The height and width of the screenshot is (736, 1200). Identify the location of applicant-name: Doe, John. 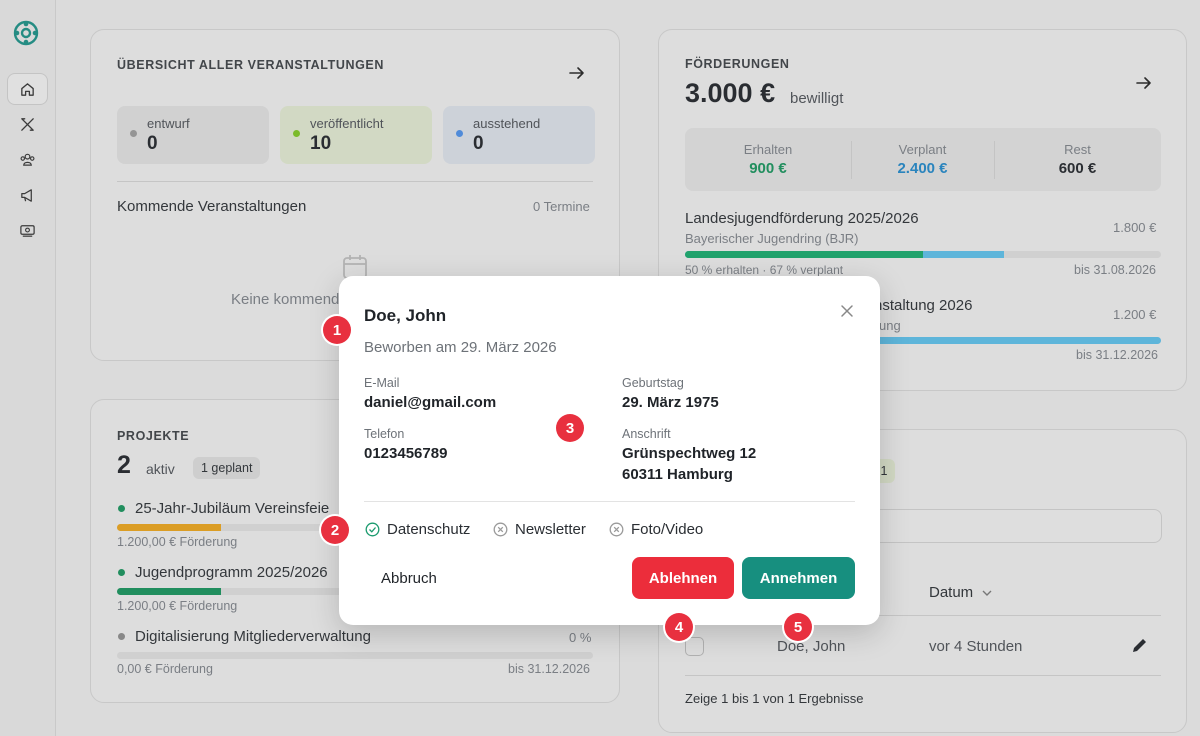
(405, 315).